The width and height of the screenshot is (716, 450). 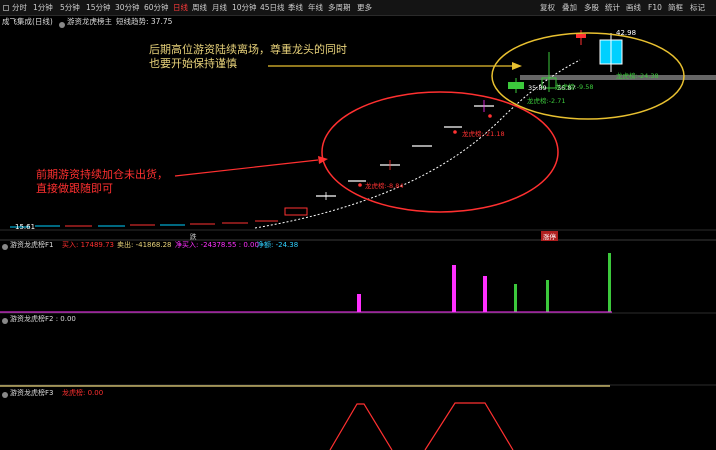 I want to click on f1-bars, so click(x=306, y=283).